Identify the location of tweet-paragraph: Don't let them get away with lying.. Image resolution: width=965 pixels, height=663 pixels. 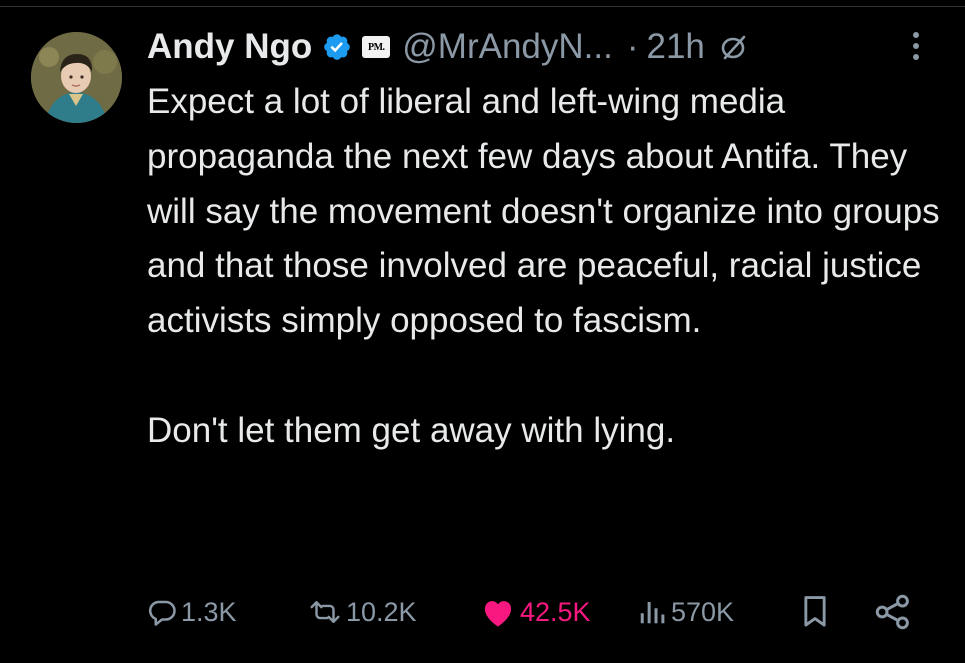
(411, 430).